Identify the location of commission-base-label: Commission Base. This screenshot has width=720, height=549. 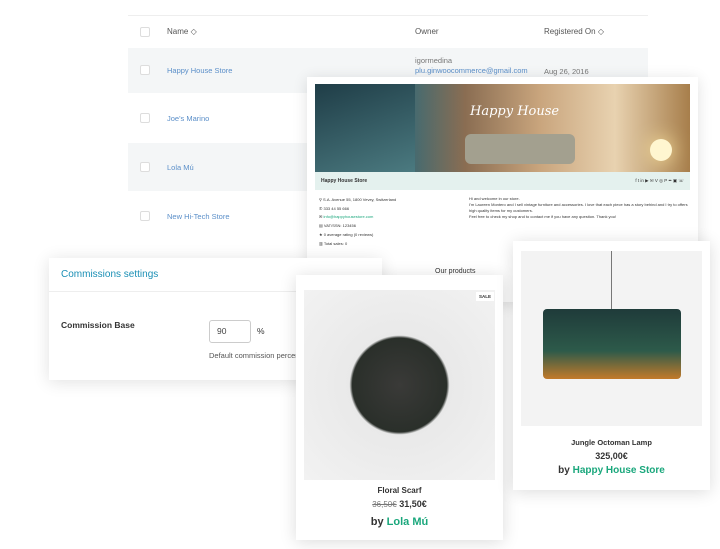
(98, 325).